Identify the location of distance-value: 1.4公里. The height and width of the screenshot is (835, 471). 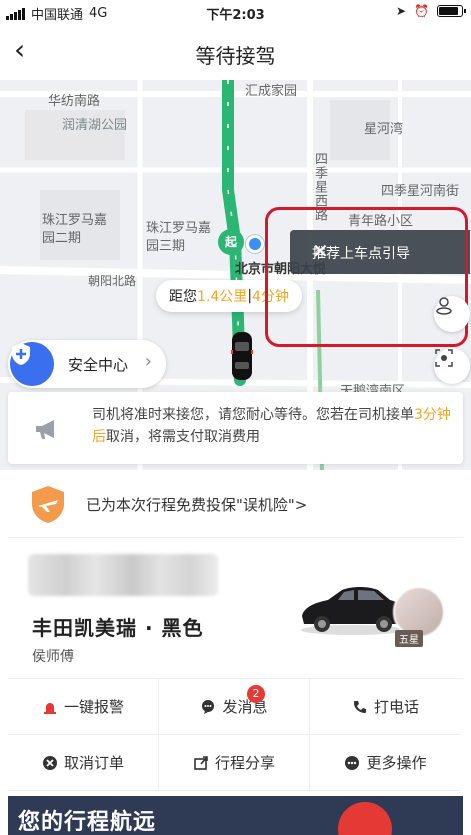
(222, 297).